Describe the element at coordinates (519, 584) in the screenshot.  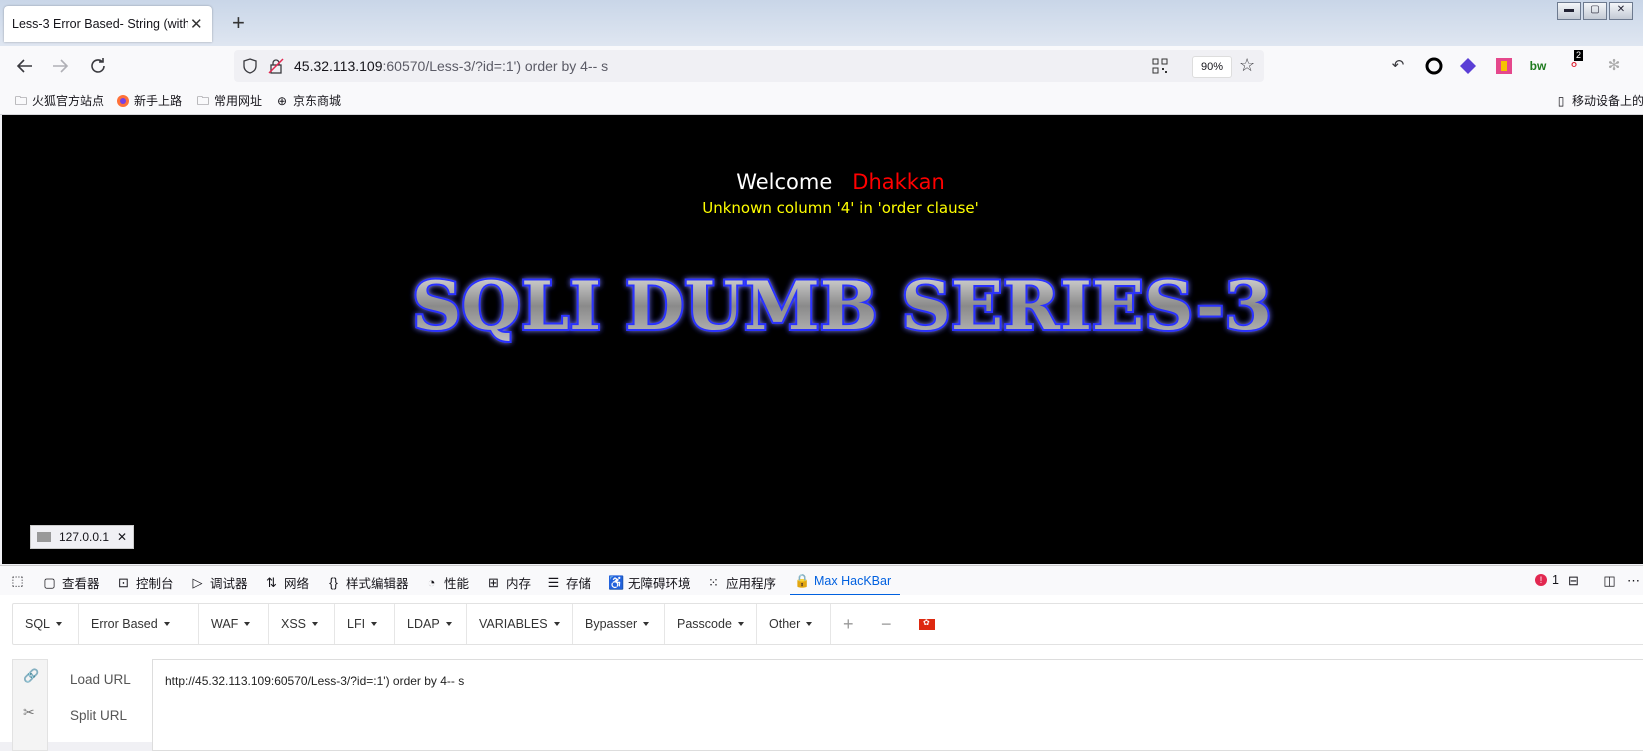
I see `tab-label: 内存` at that location.